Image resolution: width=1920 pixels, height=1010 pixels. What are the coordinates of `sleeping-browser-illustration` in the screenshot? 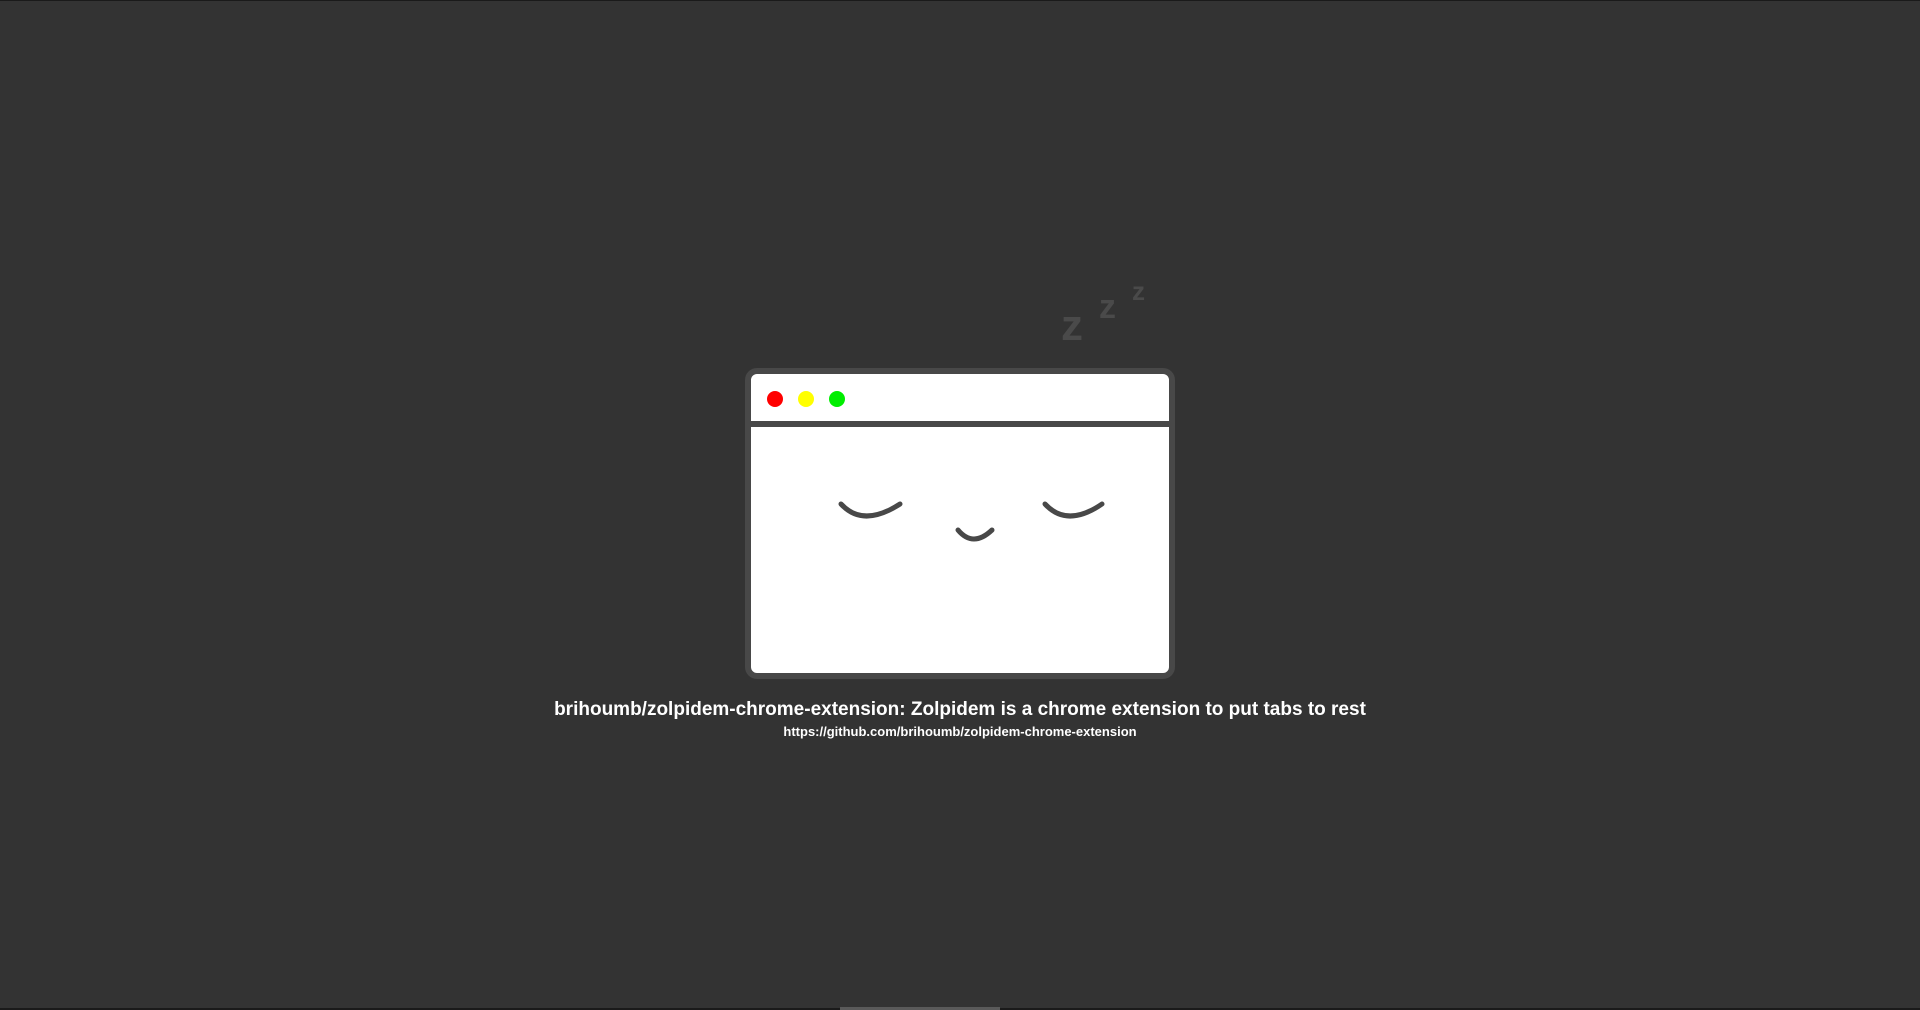 It's located at (960, 523).